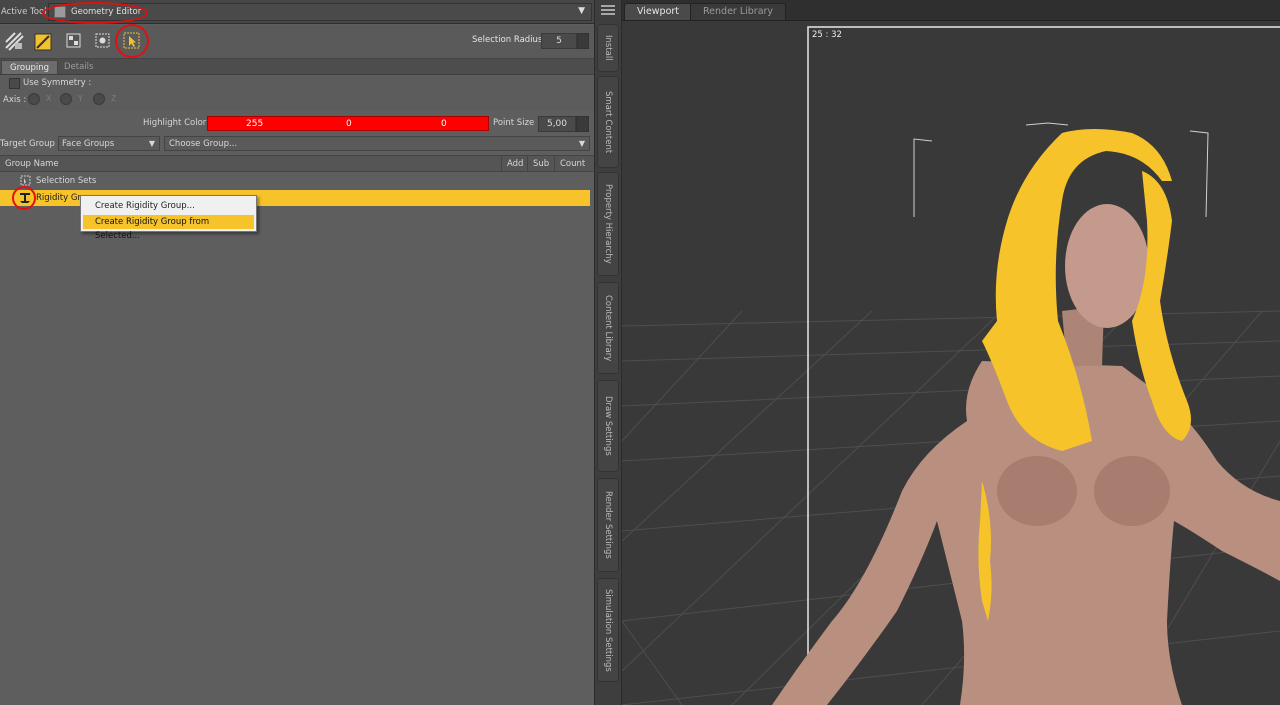 The width and height of the screenshot is (1280, 705). I want to click on table-row: Selection Sets, so click(297, 181).